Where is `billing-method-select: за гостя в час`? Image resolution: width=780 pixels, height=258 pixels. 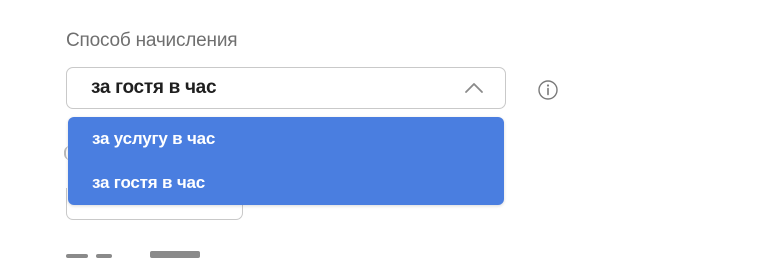 billing-method-select: за гостя в час is located at coordinates (286, 88).